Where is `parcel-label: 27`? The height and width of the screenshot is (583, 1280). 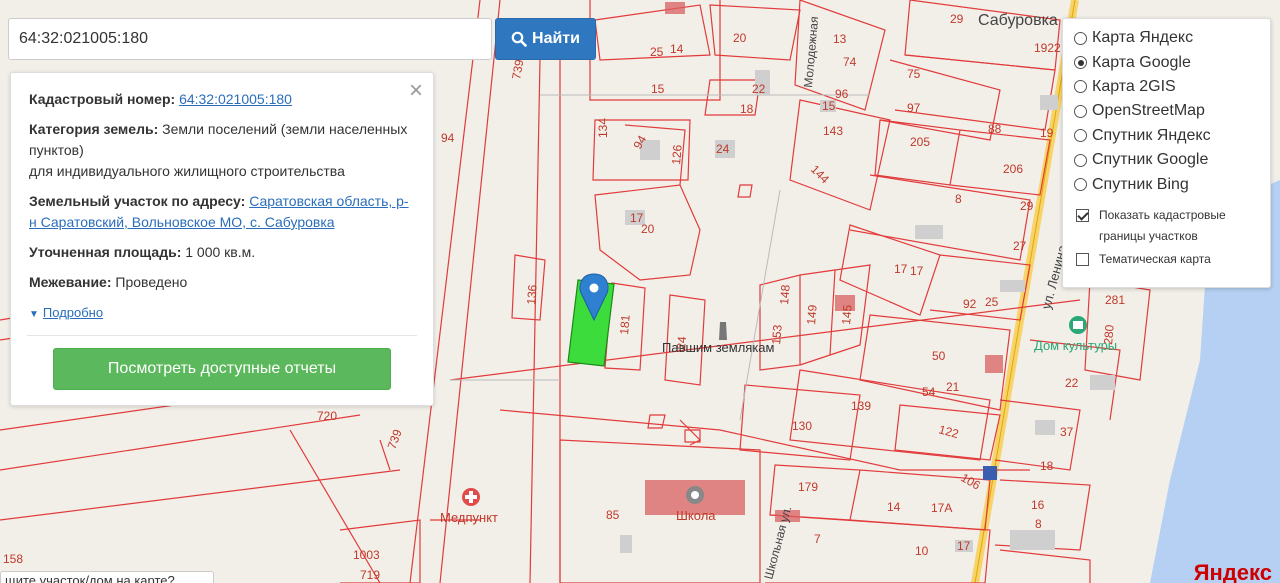
parcel-label: 27 is located at coordinates (1020, 246).